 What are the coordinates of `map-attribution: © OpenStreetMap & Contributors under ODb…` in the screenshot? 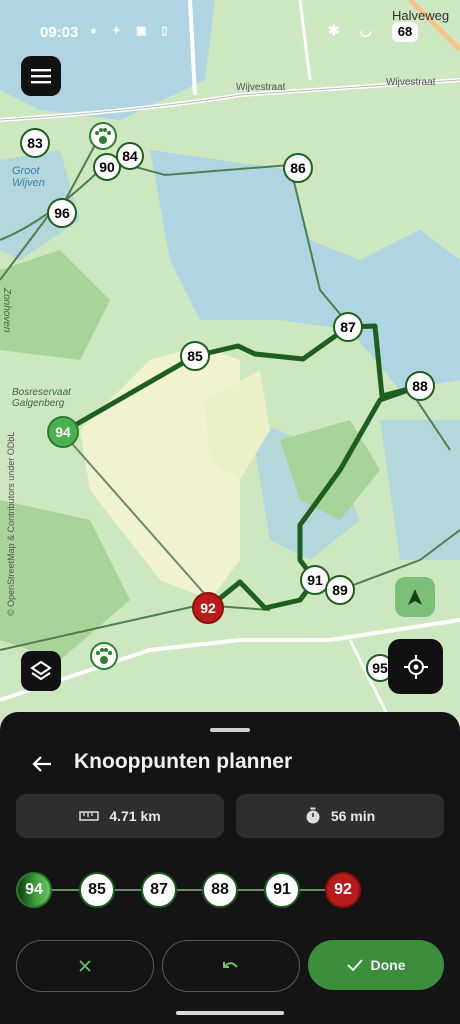 It's located at (11, 524).